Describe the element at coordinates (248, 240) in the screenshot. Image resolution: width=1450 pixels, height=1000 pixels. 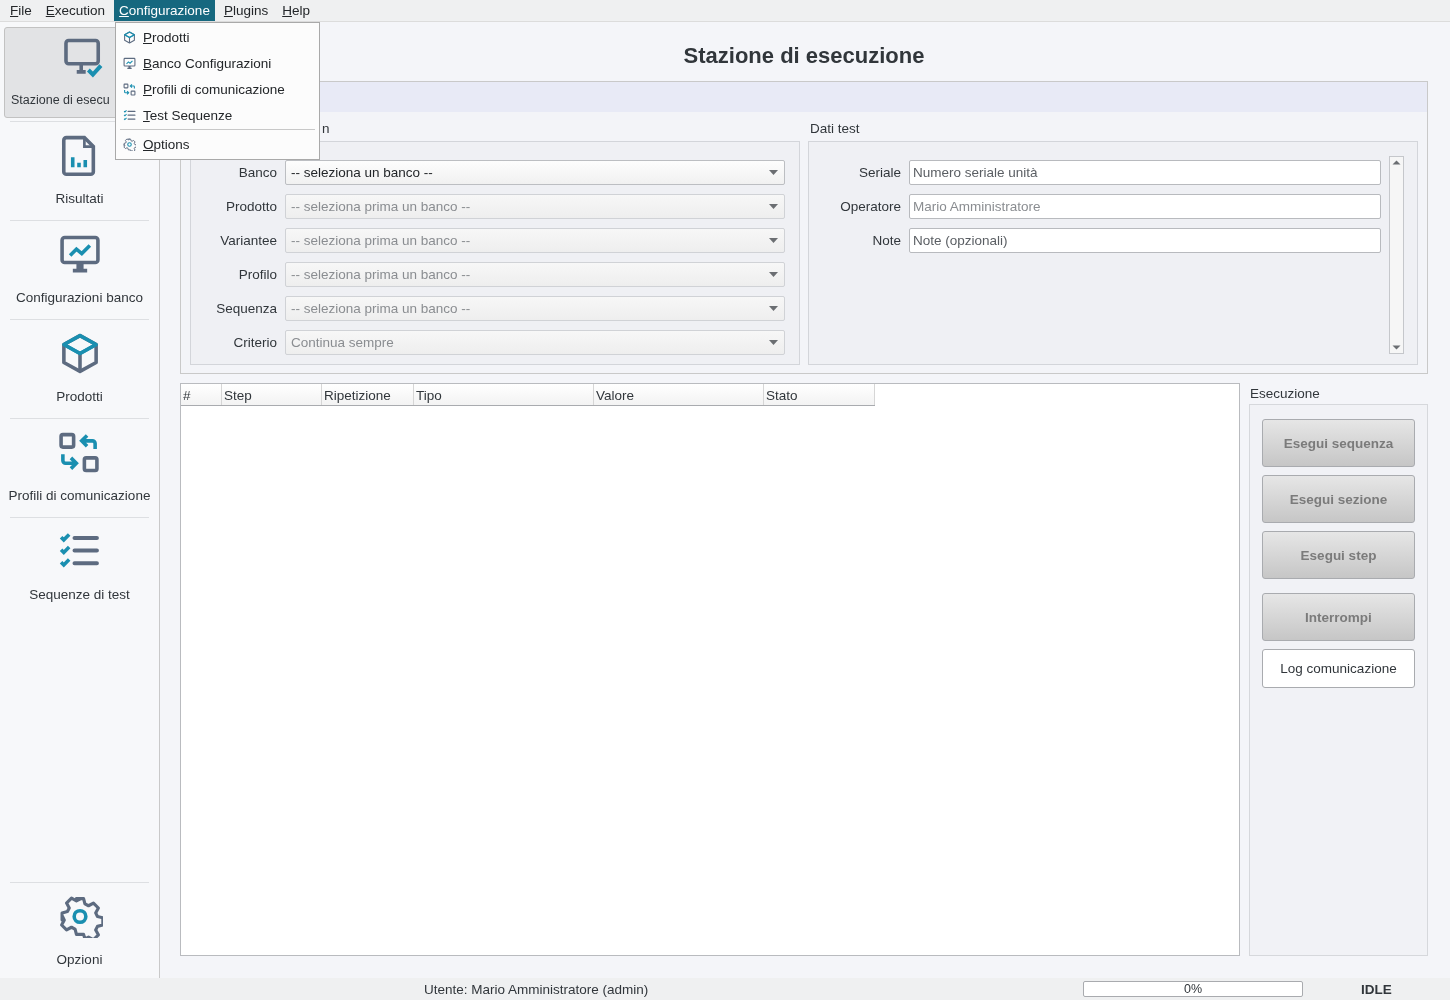
I see `field-label: Variantee` at that location.